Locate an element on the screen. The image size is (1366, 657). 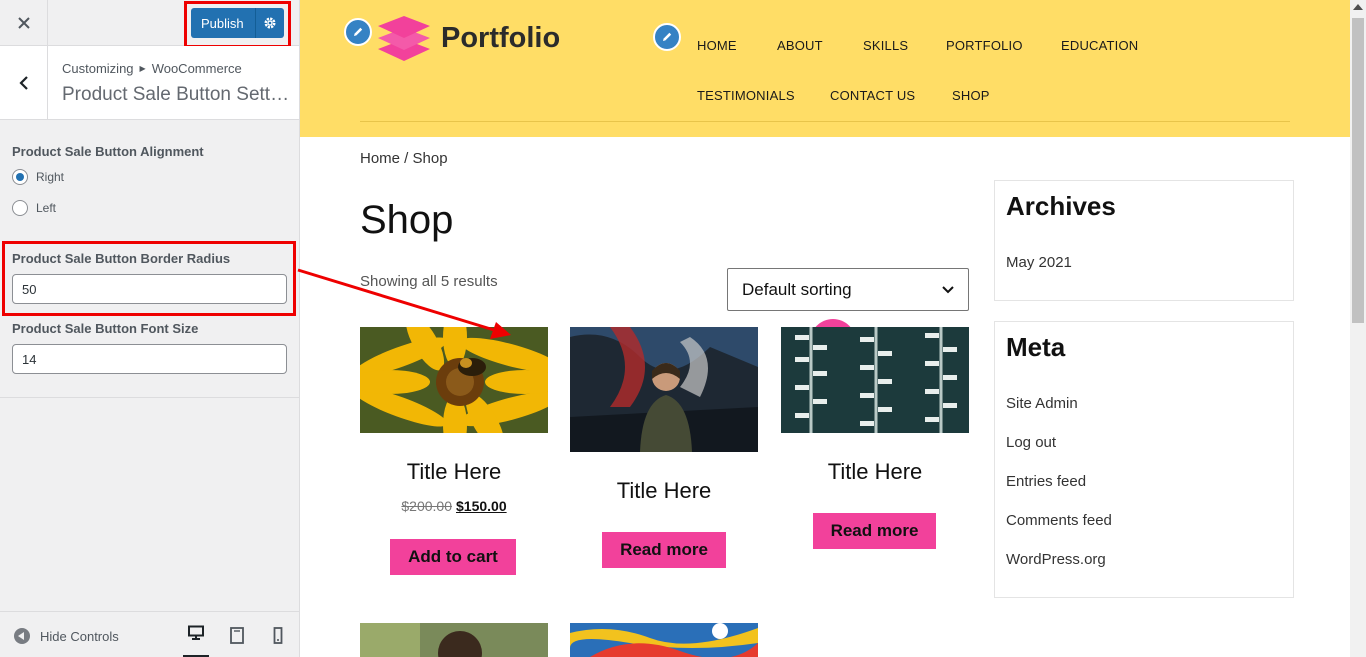
nav-skills: SKILLS is located at coordinates (885, 45).